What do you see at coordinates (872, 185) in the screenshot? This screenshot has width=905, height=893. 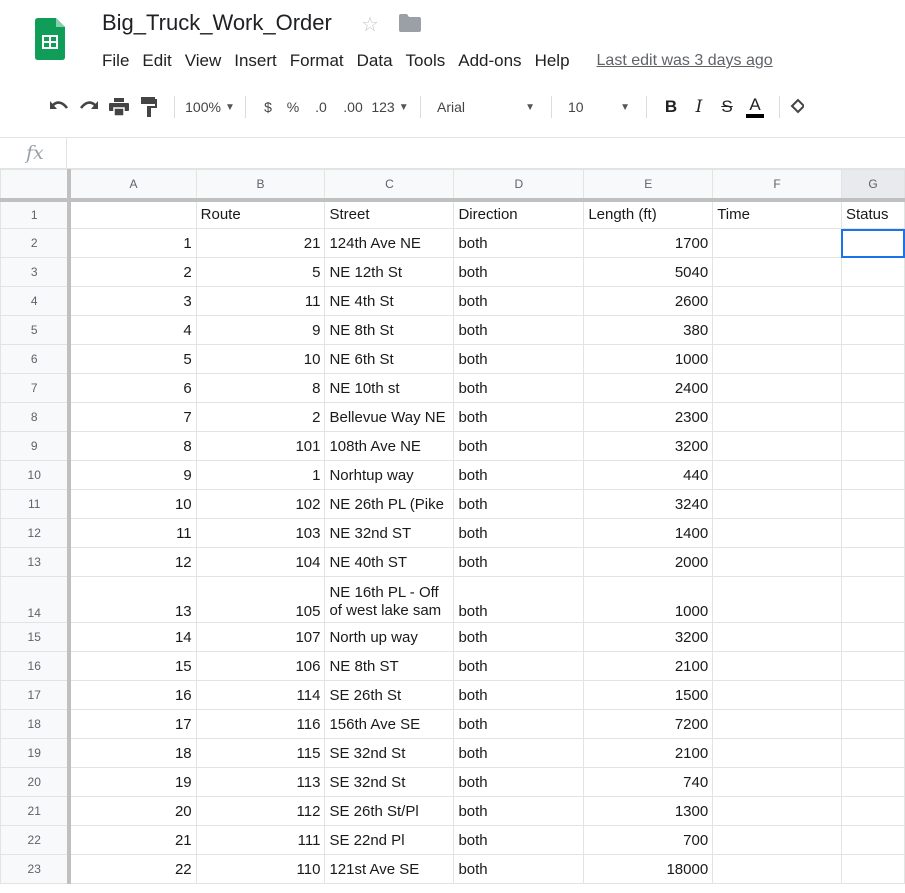 I see `column-header-g: G` at bounding box center [872, 185].